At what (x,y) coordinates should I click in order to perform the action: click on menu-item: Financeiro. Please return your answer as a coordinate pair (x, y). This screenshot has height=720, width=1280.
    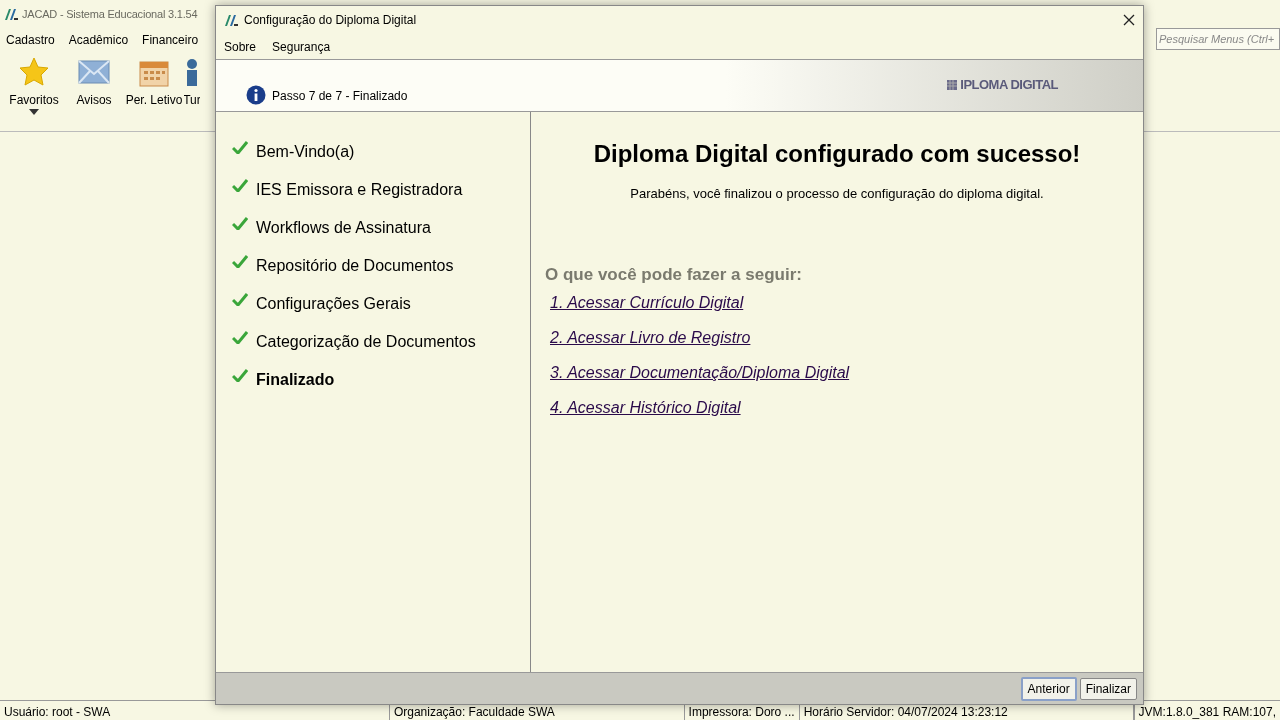
    Looking at the image, I should click on (170, 40).